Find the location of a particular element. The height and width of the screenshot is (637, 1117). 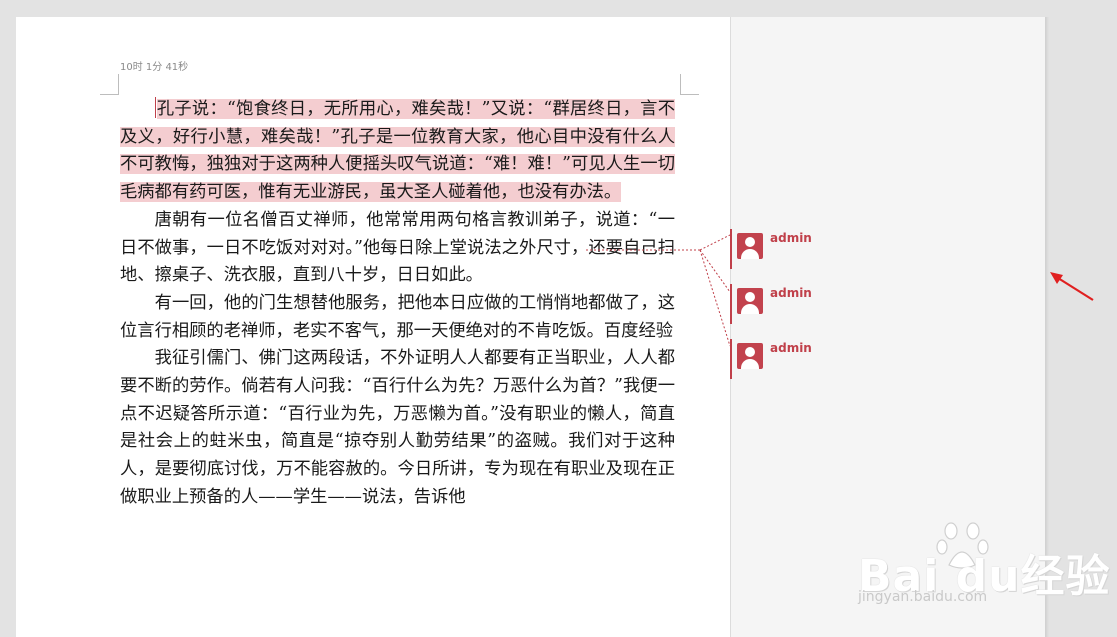

comment-2: admin is located at coordinates (791, 304).